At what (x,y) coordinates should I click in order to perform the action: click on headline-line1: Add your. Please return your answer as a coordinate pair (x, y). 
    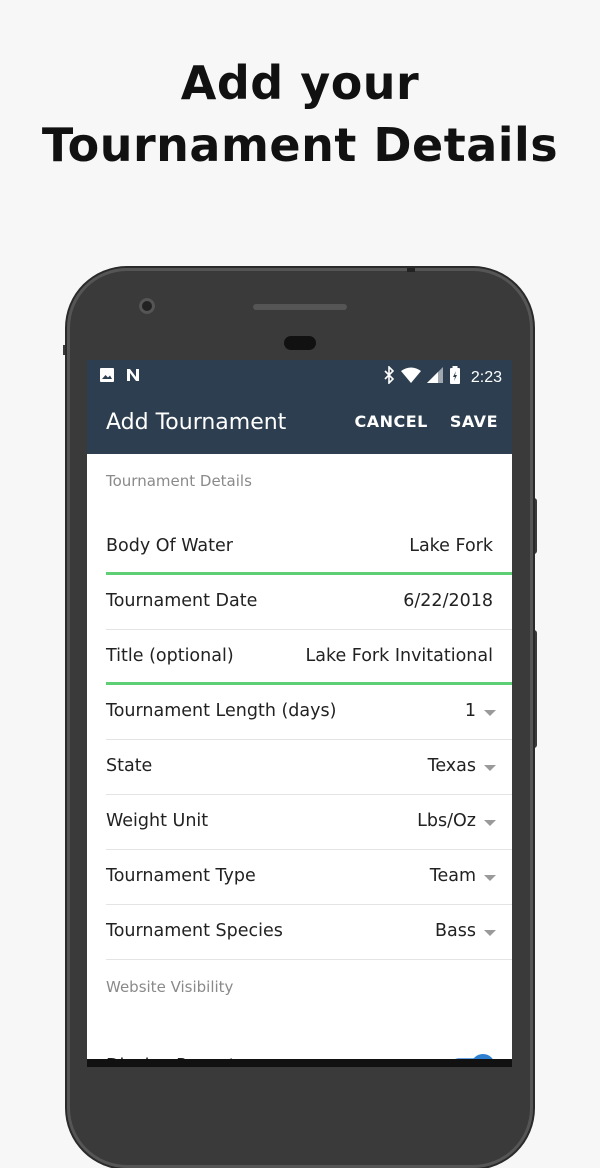
    Looking at the image, I should click on (300, 83).